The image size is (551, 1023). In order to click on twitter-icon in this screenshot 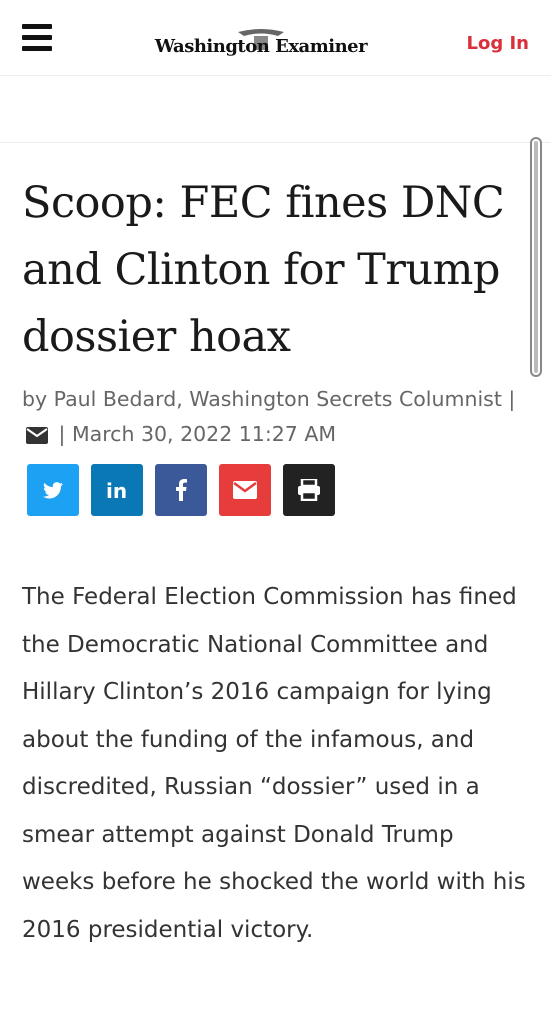, I will do `click(53, 489)`.